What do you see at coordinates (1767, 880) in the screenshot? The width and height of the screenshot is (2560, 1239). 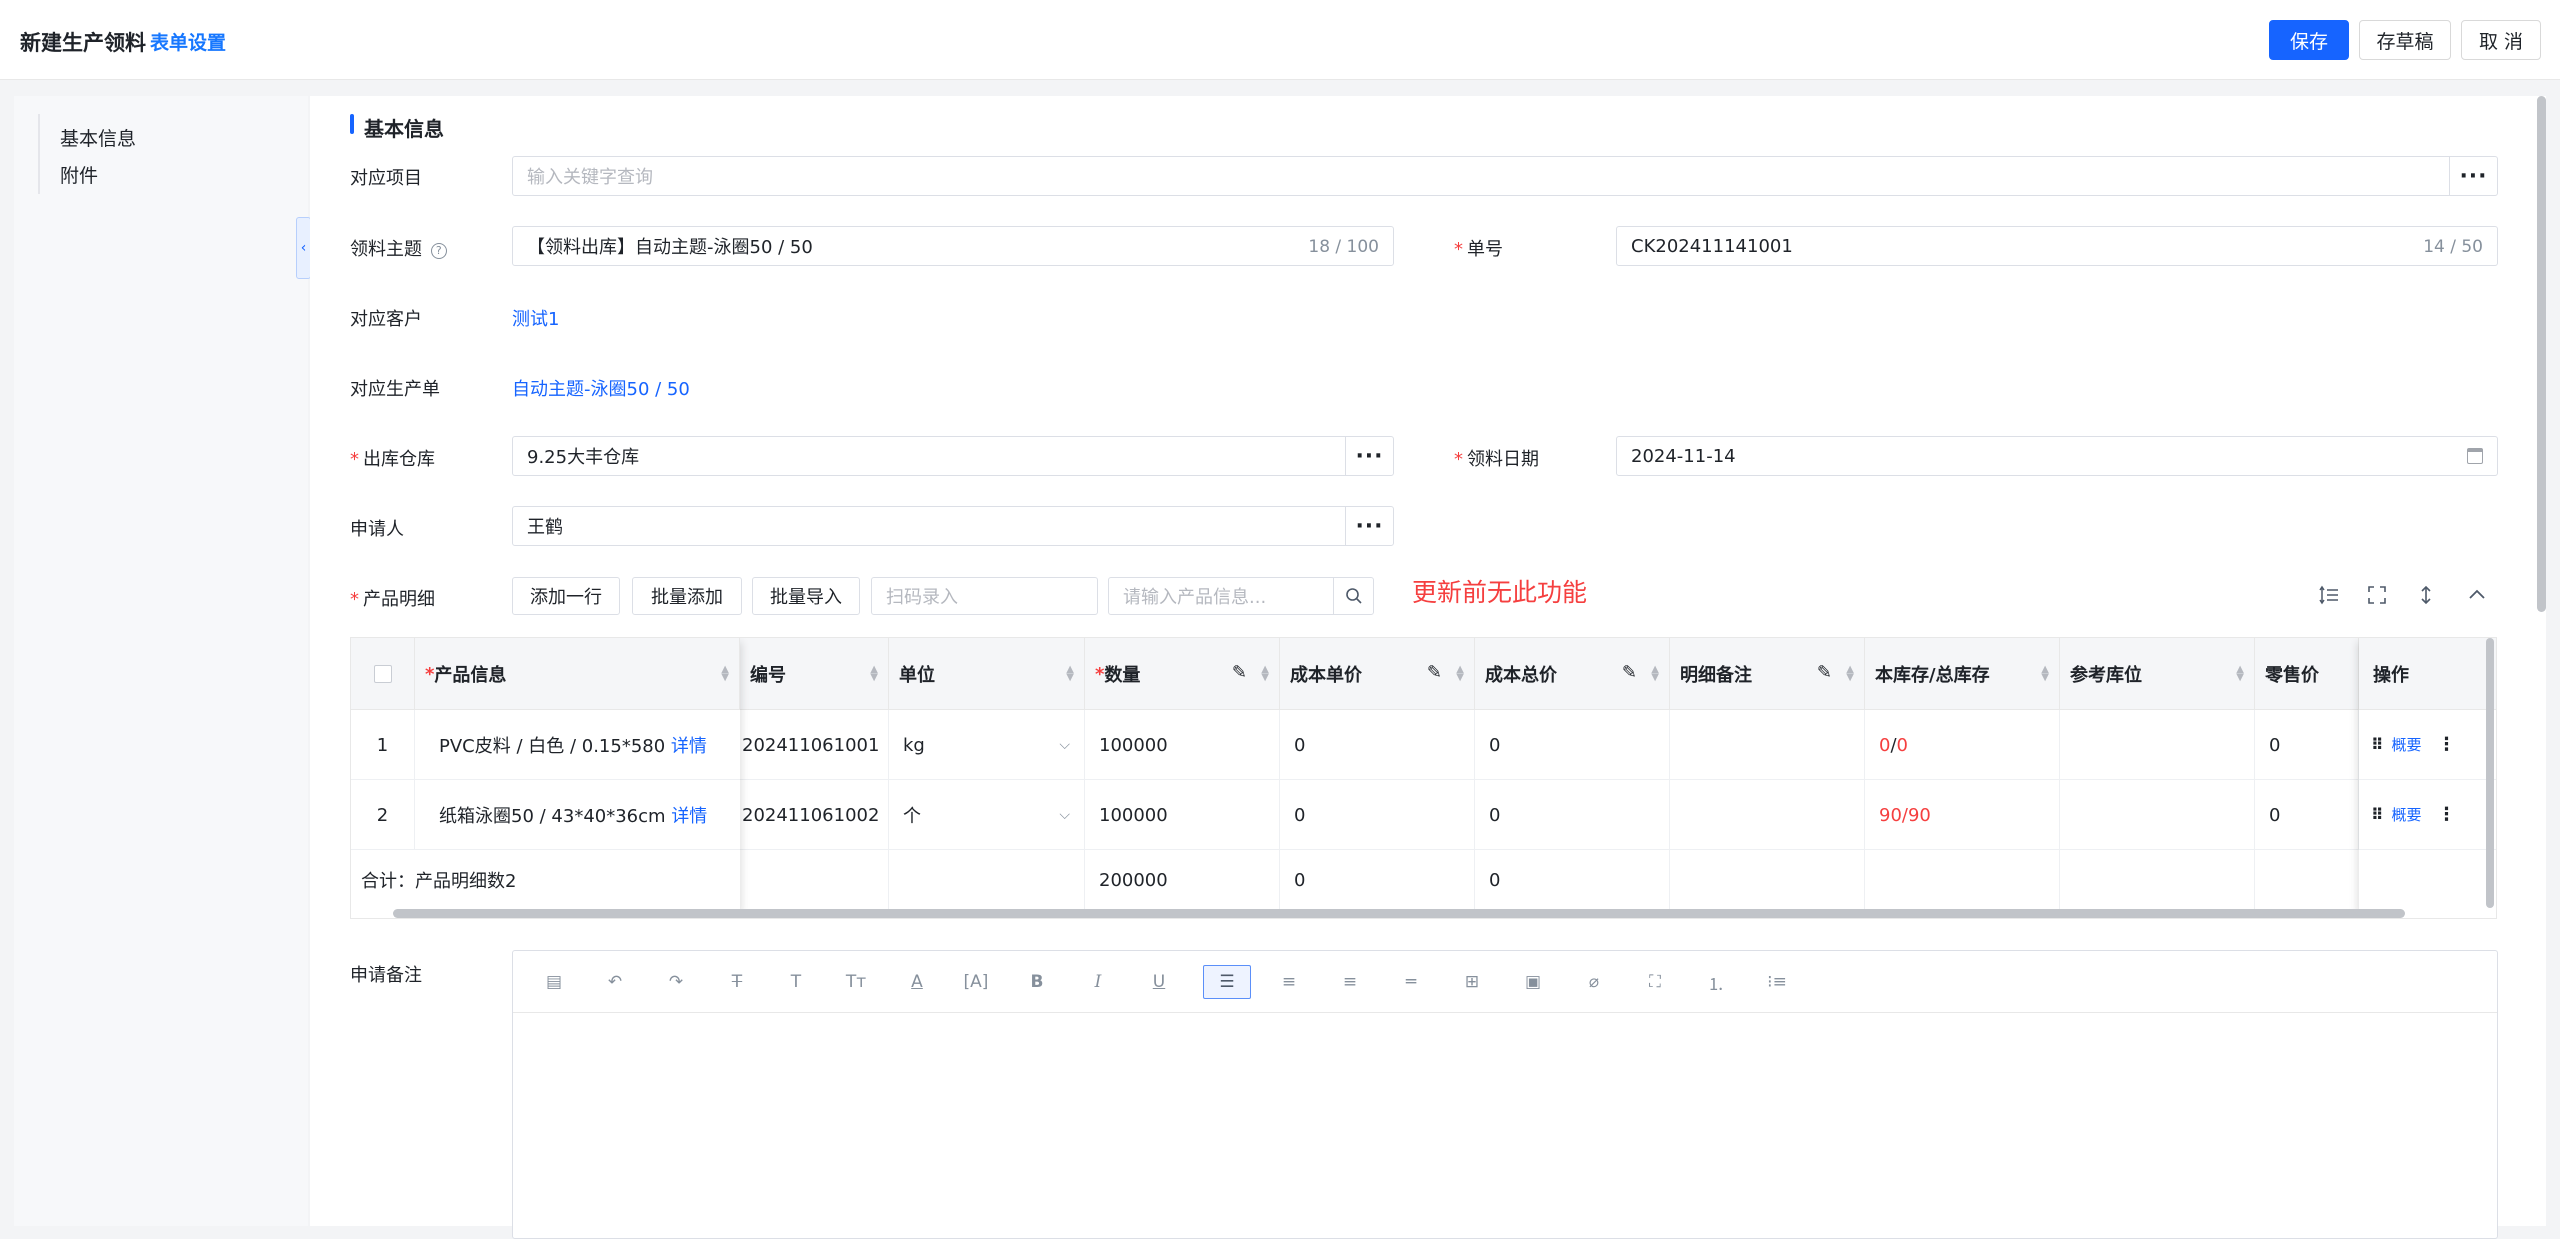 I see `summary-empty-cell` at bounding box center [1767, 880].